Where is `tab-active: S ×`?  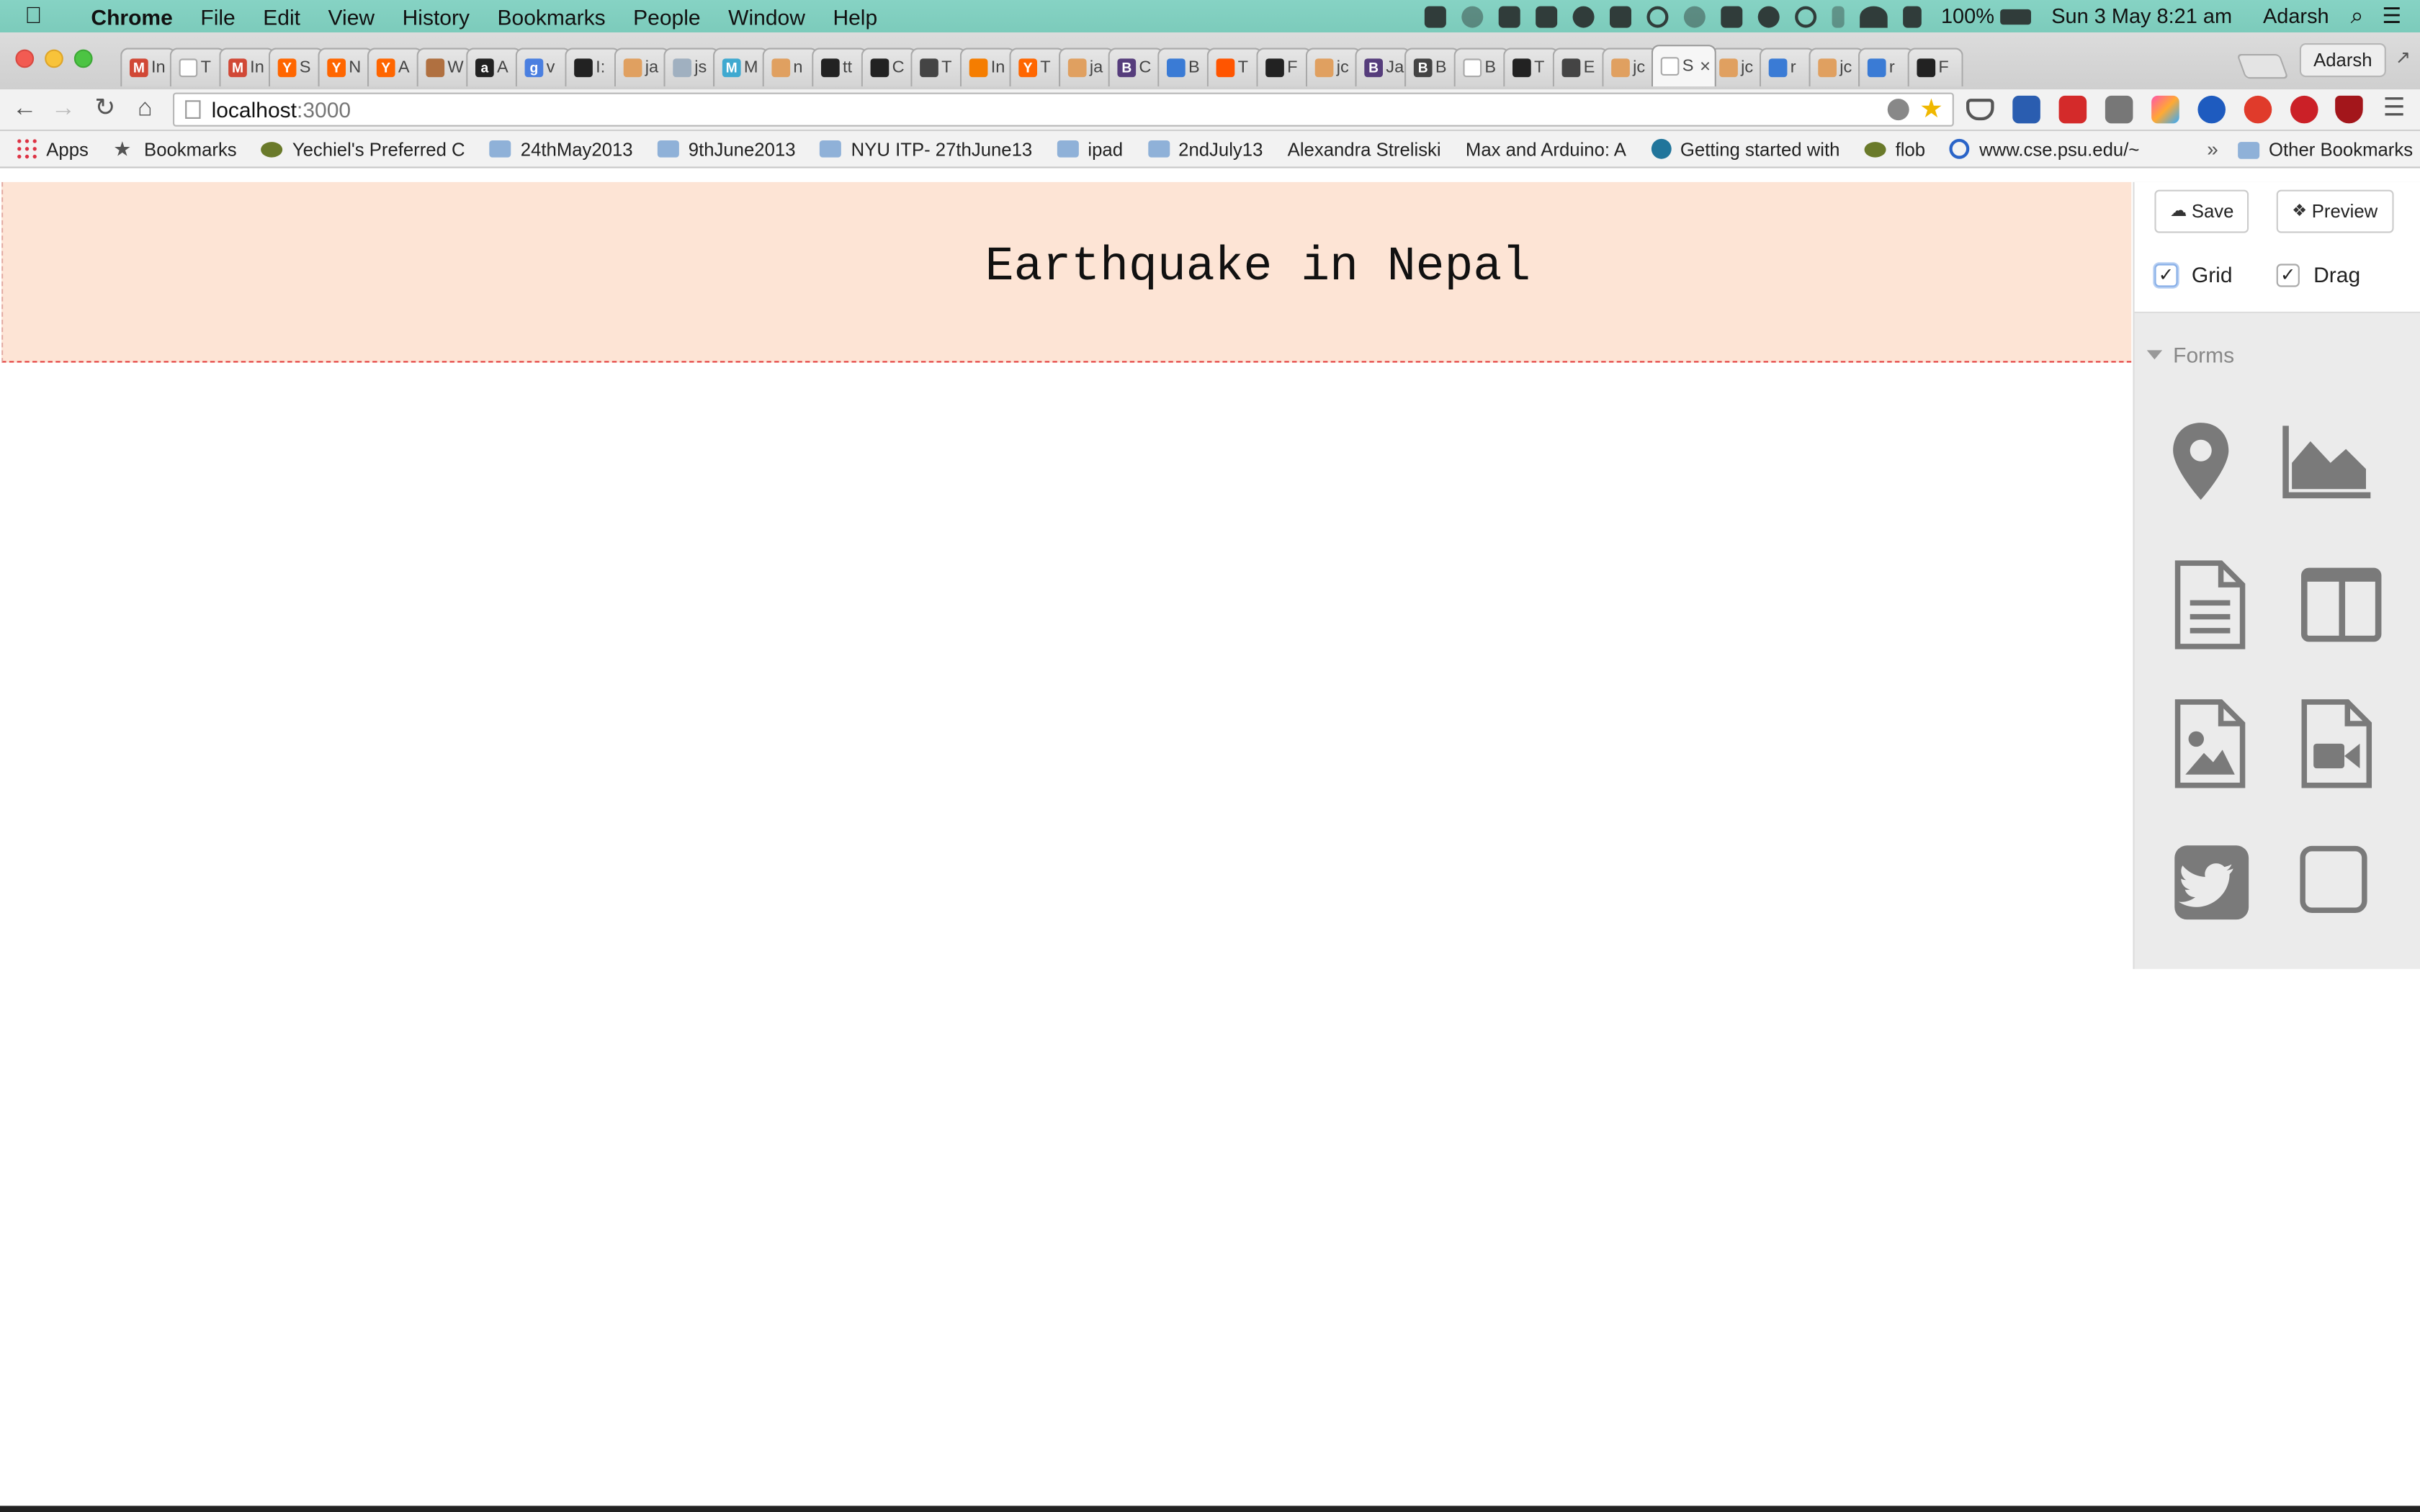 tab-active: S × is located at coordinates (1683, 65).